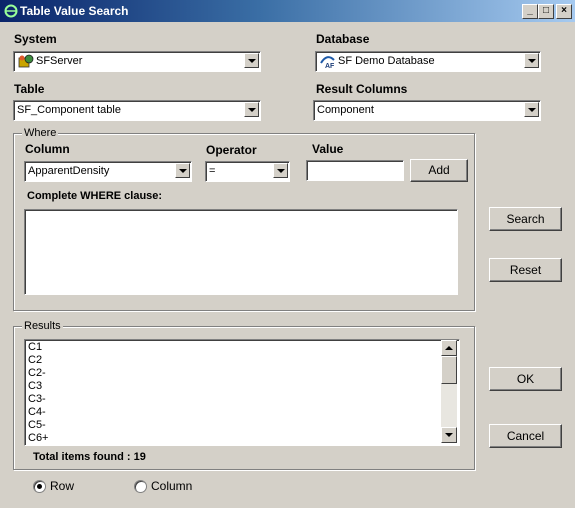  I want to click on operator-combo: =, so click(247, 171).